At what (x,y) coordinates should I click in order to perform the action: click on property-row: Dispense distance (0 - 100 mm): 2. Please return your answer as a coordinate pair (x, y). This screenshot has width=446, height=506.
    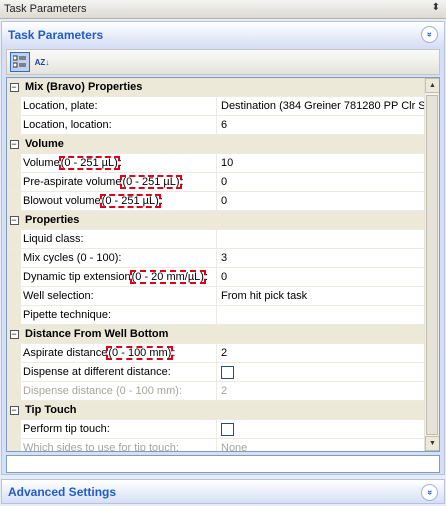
    Looking at the image, I should click on (216, 391).